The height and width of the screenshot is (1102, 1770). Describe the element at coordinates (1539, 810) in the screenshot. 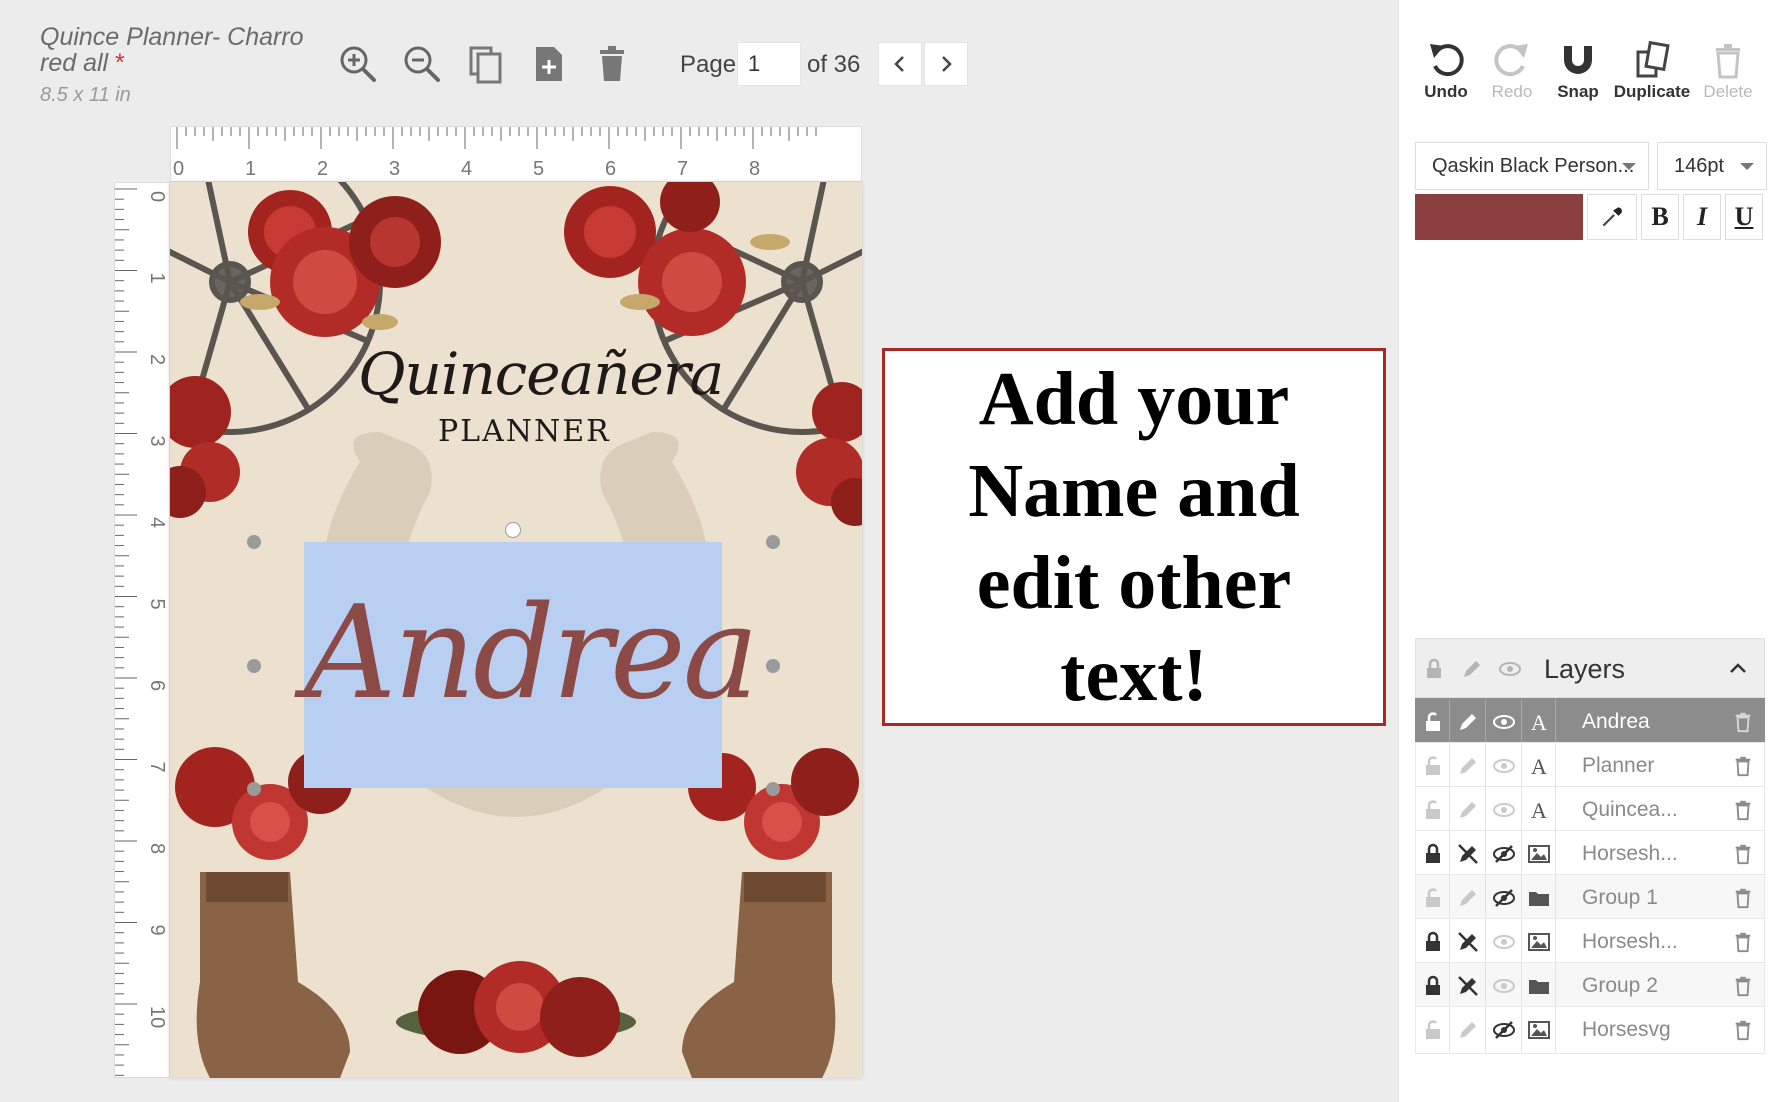

I see `text-layer-icon: A` at that location.